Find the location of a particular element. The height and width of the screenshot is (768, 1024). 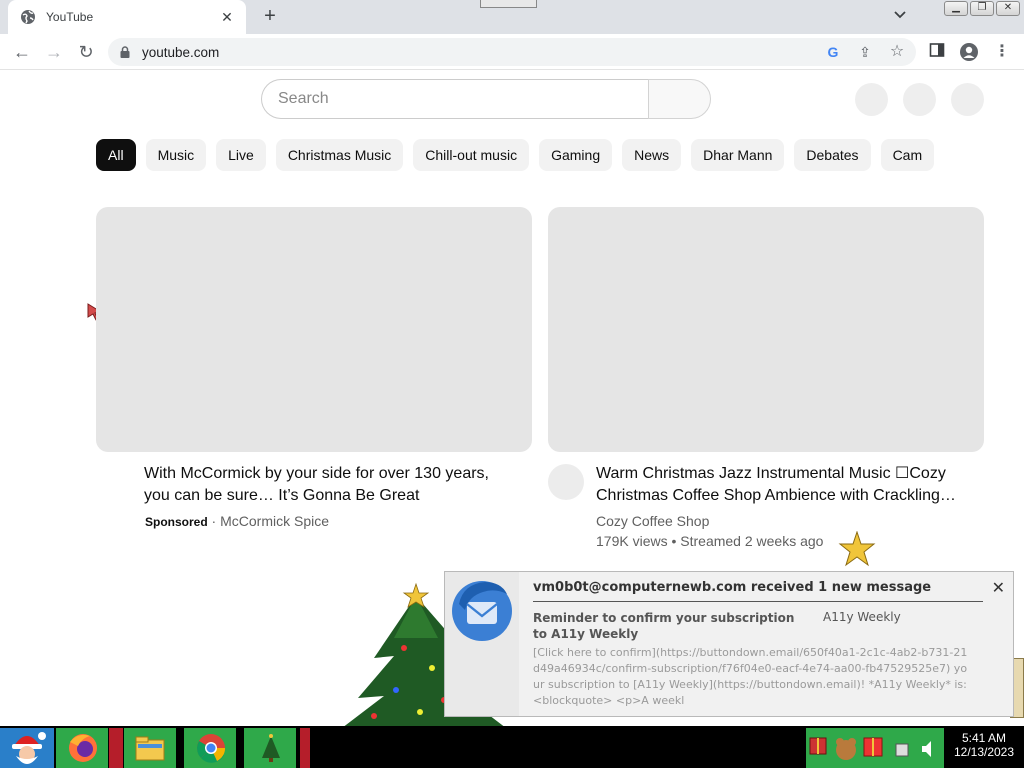

tab-close-icon: ✕ is located at coordinates (227, 17).